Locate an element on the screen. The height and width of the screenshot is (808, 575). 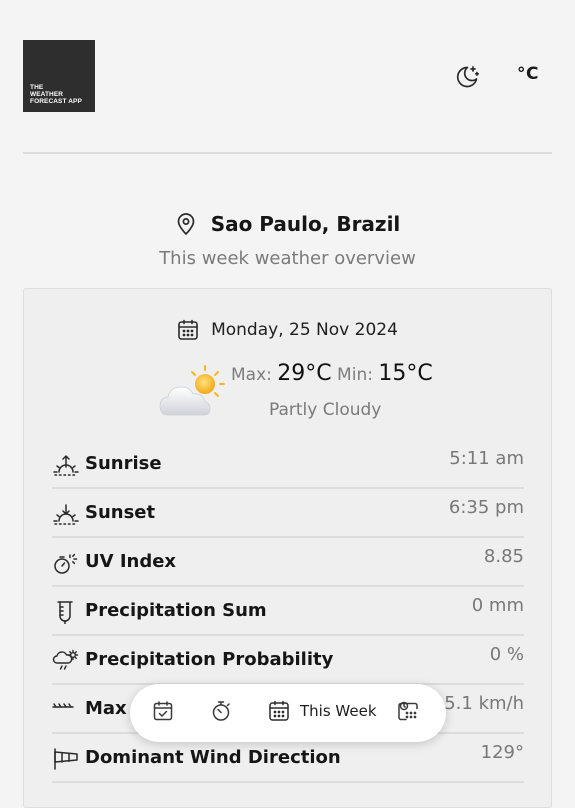
detail-row-uv-index: UV Index 8.85 is located at coordinates (288, 562).